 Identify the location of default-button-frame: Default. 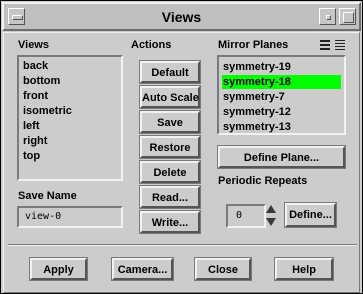
(170, 72).